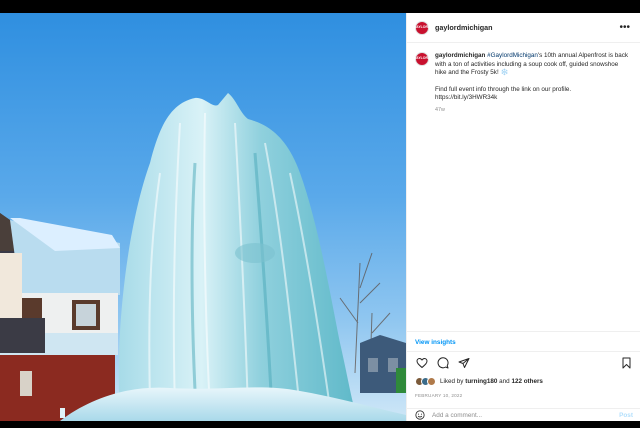 The width and height of the screenshot is (640, 428). Describe the element at coordinates (626, 415) in the screenshot. I see `post-comment-button: Post` at that location.